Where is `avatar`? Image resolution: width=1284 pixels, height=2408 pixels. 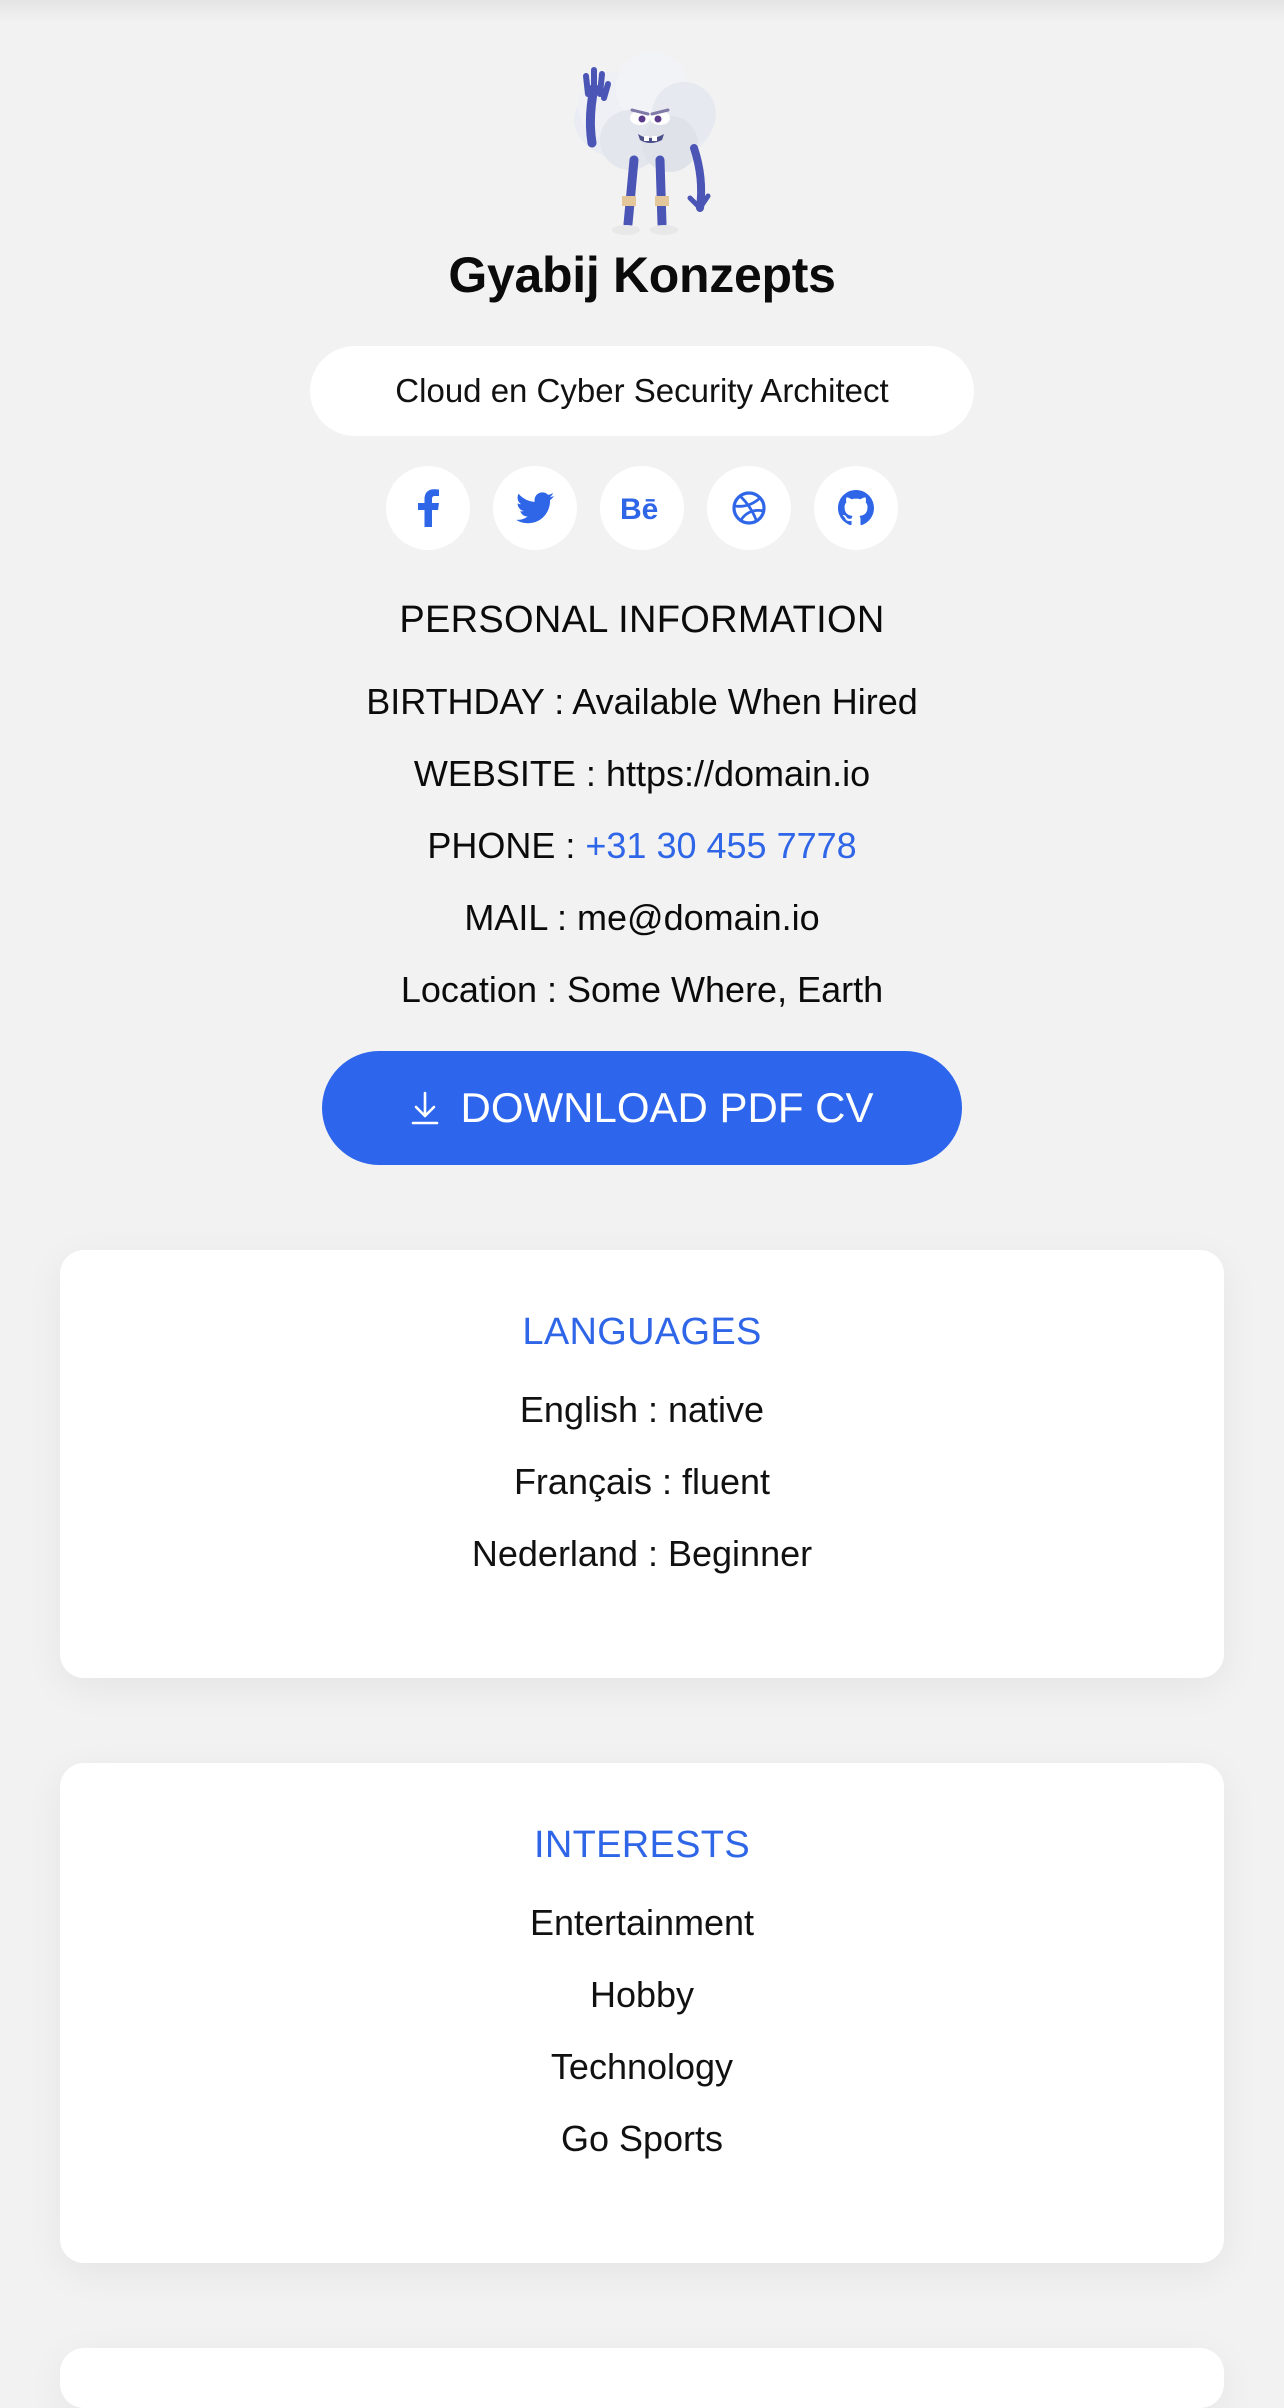 avatar is located at coordinates (642, 143).